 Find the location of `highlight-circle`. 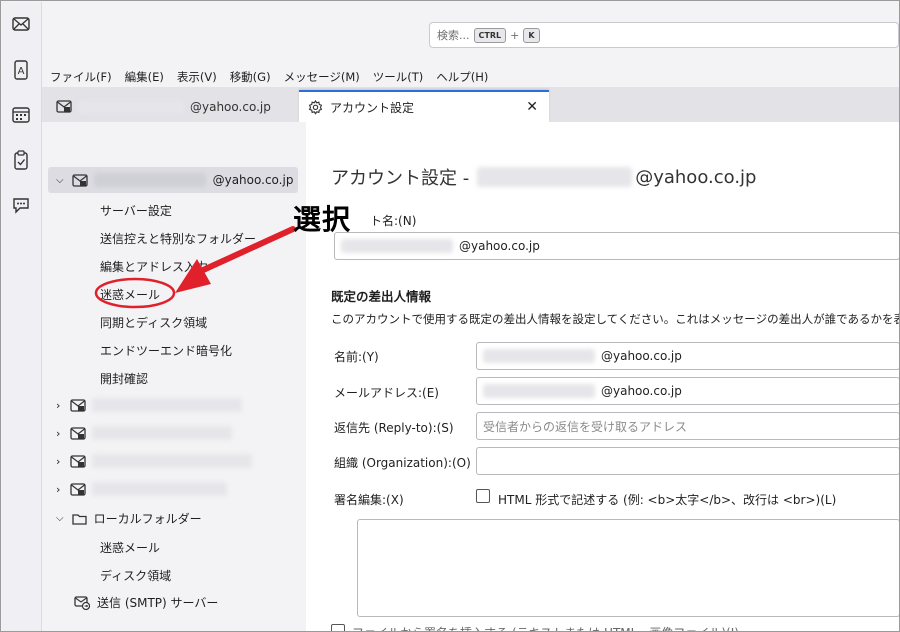

highlight-circle is located at coordinates (135, 293).